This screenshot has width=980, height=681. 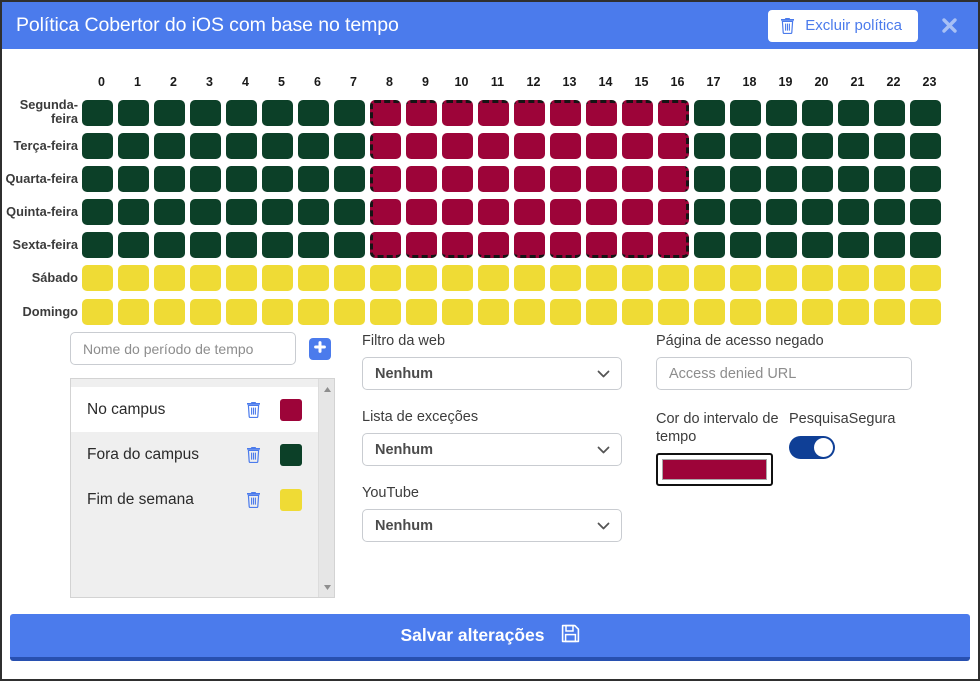 What do you see at coordinates (490, 637) in the screenshot?
I see `save-button: Salvar alterações` at bounding box center [490, 637].